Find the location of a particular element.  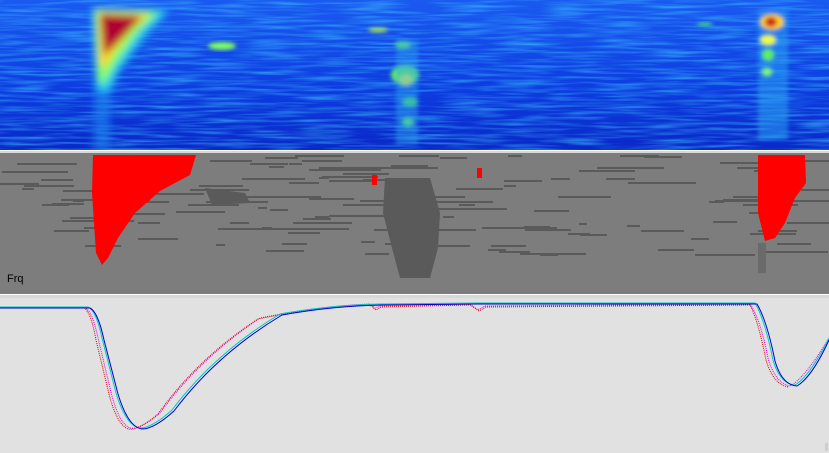

frequency-label: Frq is located at coordinates (15, 279).